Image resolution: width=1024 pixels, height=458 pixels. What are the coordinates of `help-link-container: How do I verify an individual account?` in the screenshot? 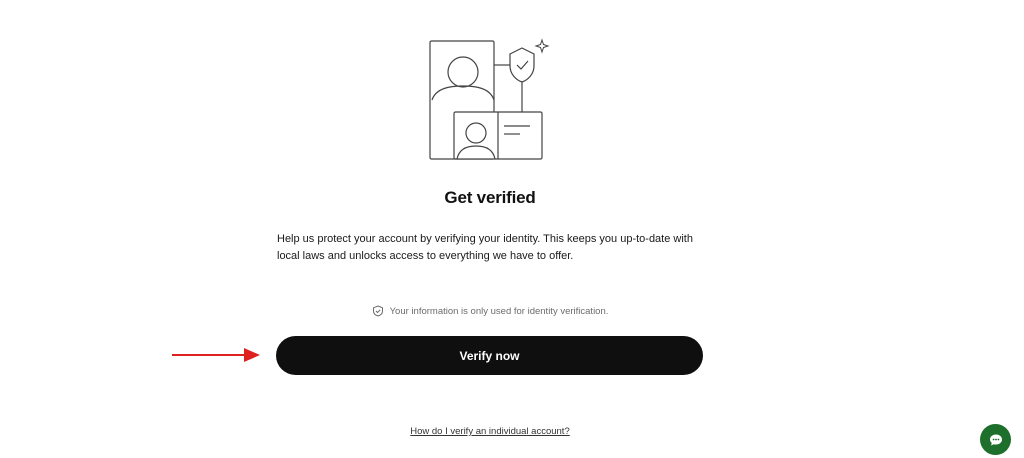 It's located at (490, 431).